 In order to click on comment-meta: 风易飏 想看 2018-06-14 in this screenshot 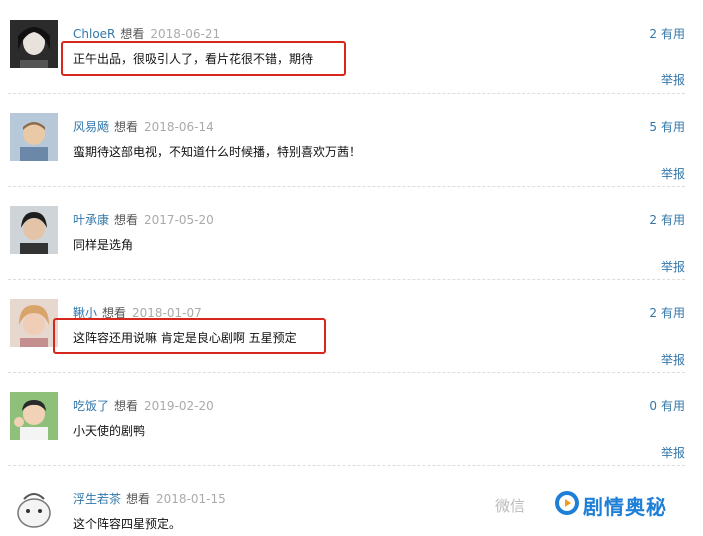, I will do `click(143, 126)`.